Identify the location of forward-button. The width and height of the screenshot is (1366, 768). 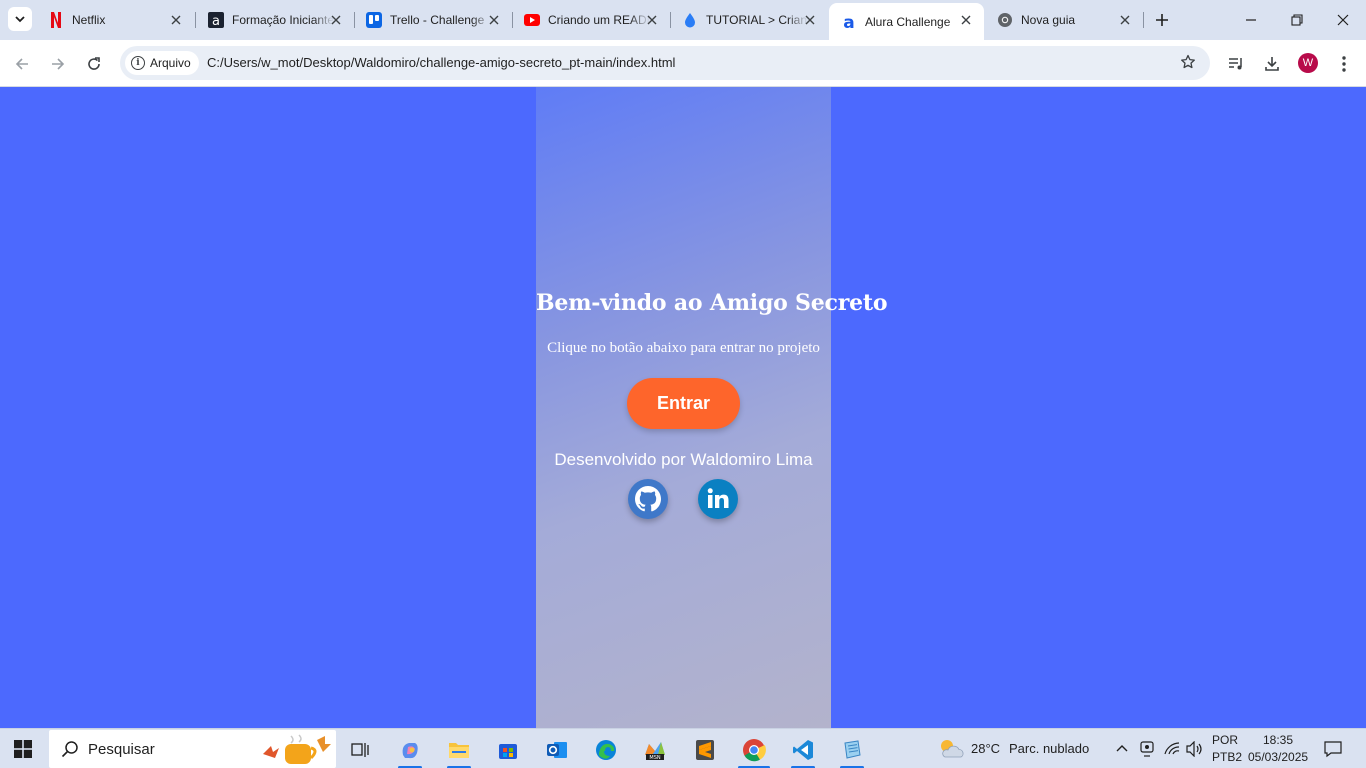
(58, 64).